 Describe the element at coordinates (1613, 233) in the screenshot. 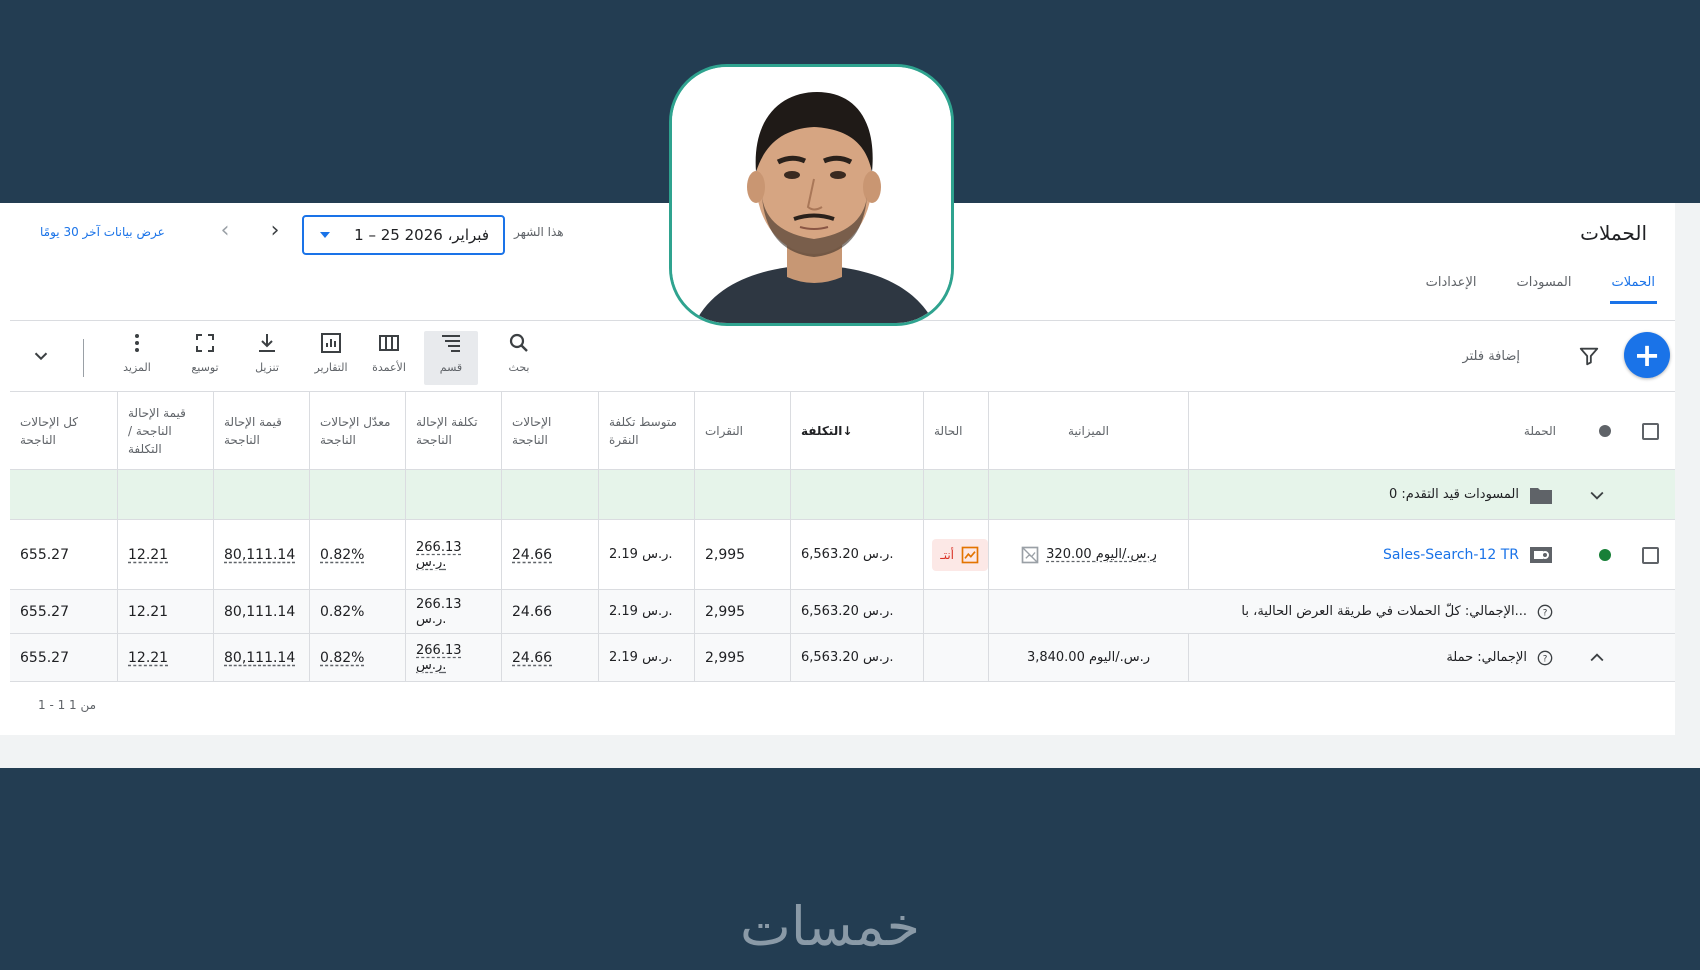

I see `page-title: الحملات` at that location.